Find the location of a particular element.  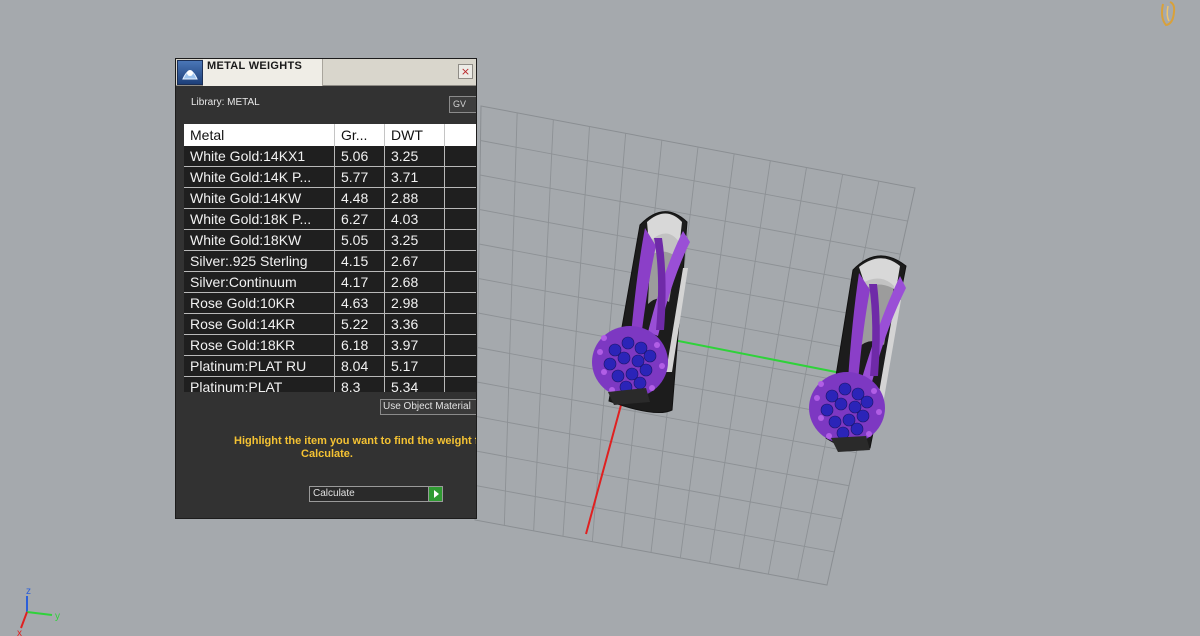

cell-dwt: 3.36 is located at coordinates (415, 324).